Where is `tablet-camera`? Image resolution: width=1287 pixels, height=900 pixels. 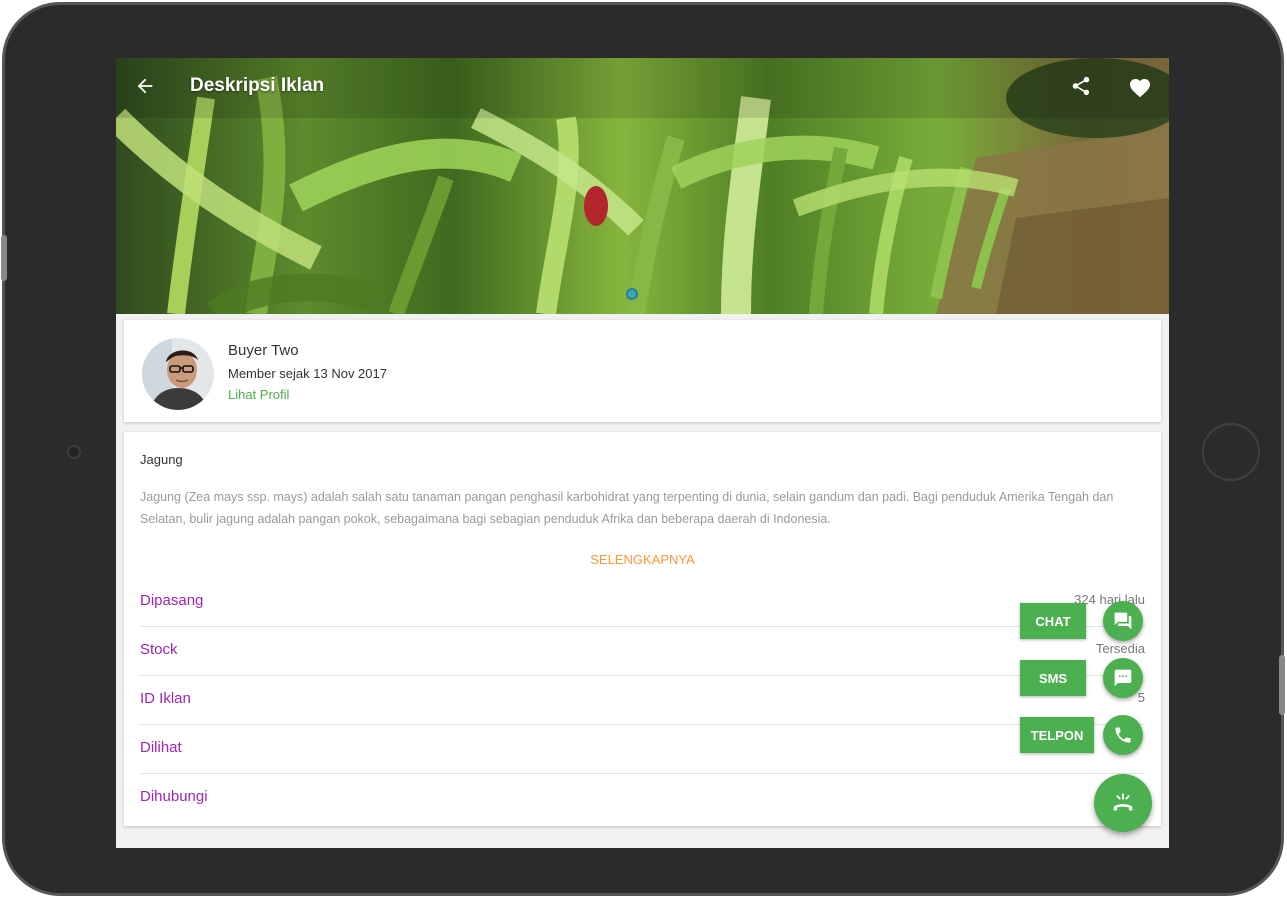 tablet-camera is located at coordinates (74, 452).